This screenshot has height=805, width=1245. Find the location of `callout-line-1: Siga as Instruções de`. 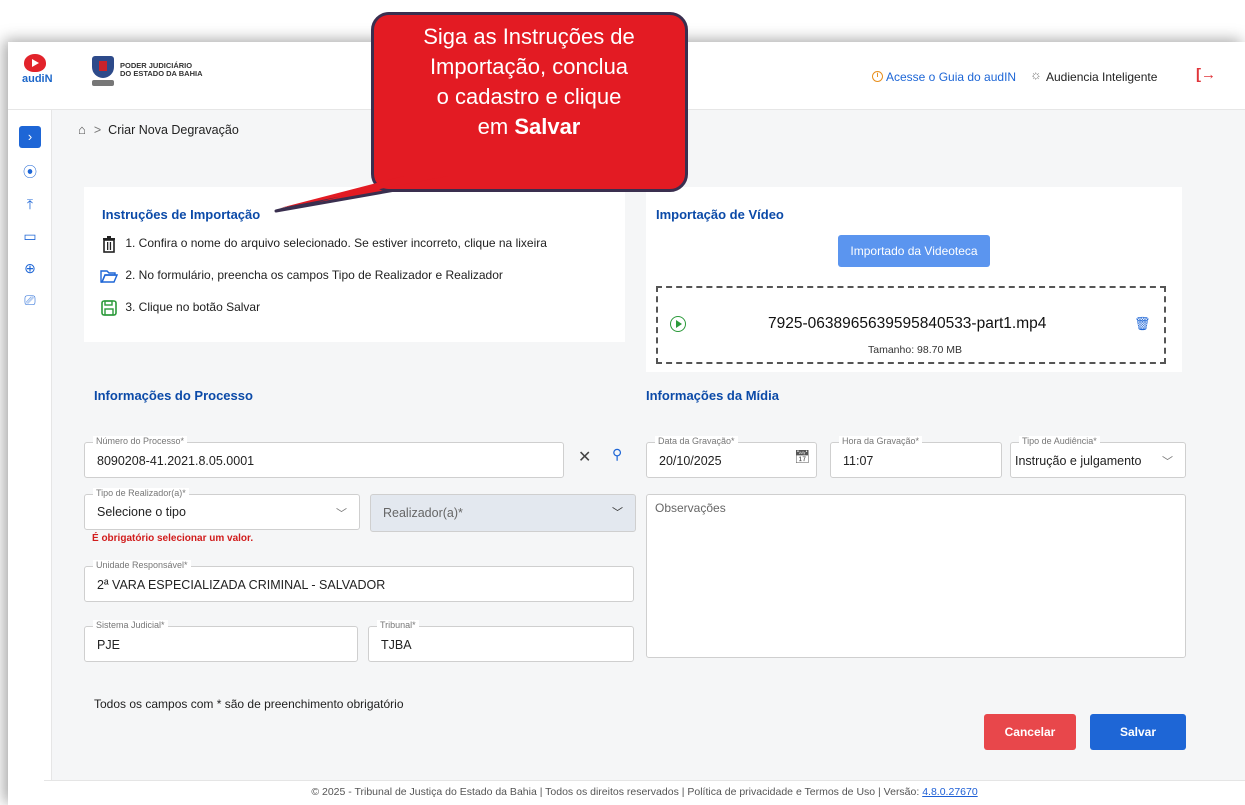

callout-line-1: Siga as Instruções de is located at coordinates (529, 36).